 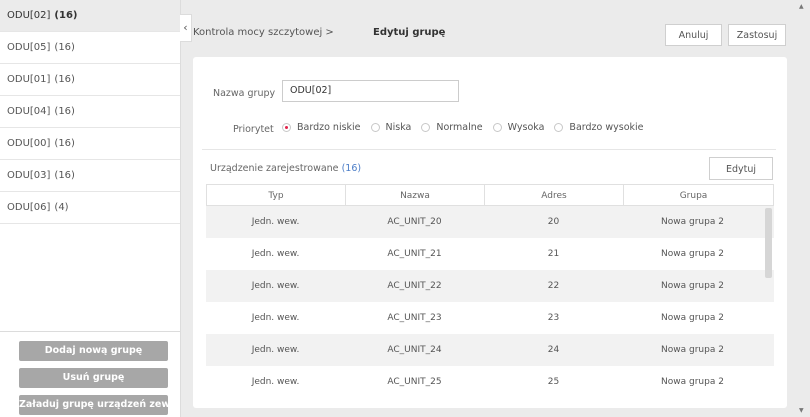 I want to click on table-cell: AC_UNIT_24, so click(x=414, y=350).